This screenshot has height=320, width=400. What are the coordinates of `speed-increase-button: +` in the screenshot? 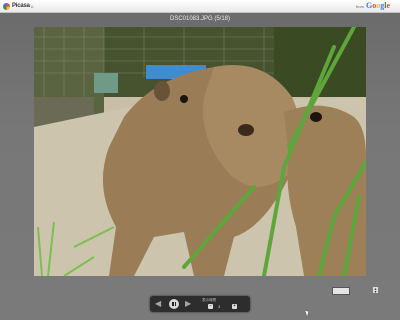 It's located at (234, 306).